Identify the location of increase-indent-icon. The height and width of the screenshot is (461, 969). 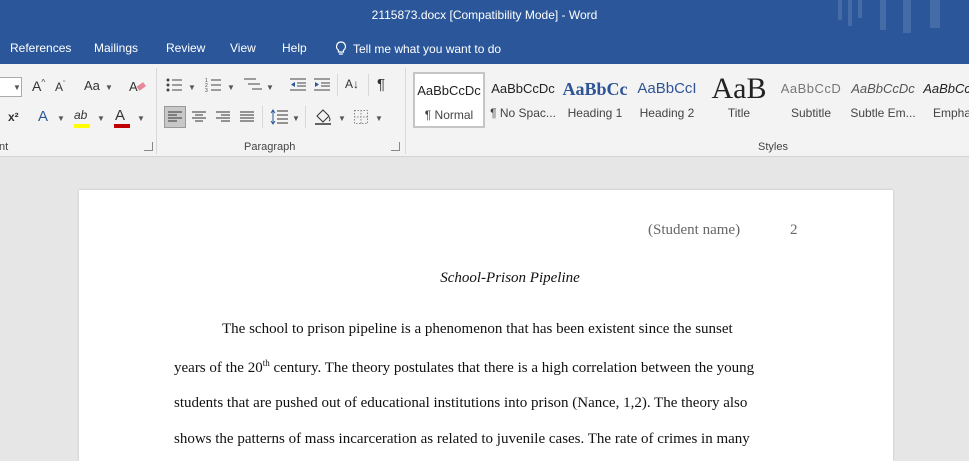
(322, 84).